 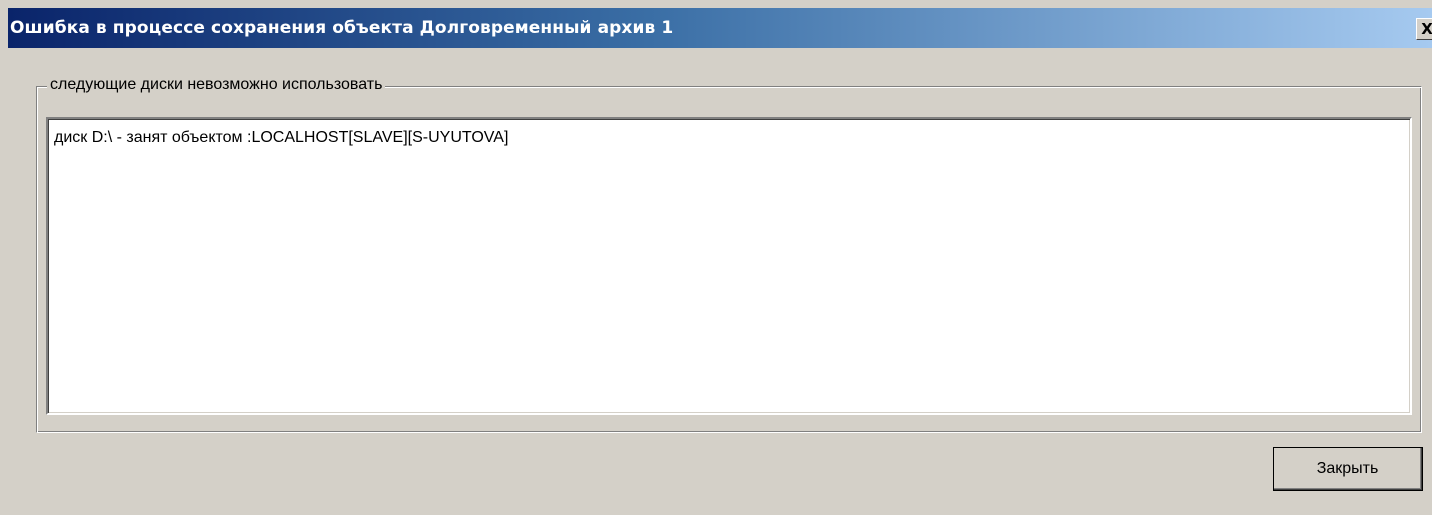 I want to click on close-button: Закрыть, so click(x=1348, y=469).